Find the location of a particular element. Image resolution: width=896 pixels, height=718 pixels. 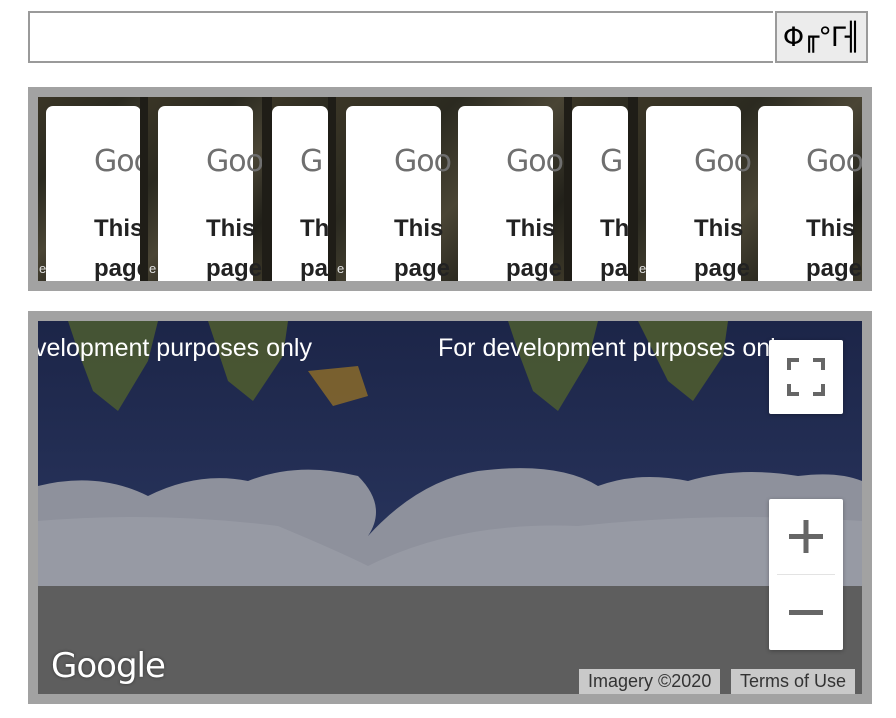

search-input is located at coordinates (400, 37).